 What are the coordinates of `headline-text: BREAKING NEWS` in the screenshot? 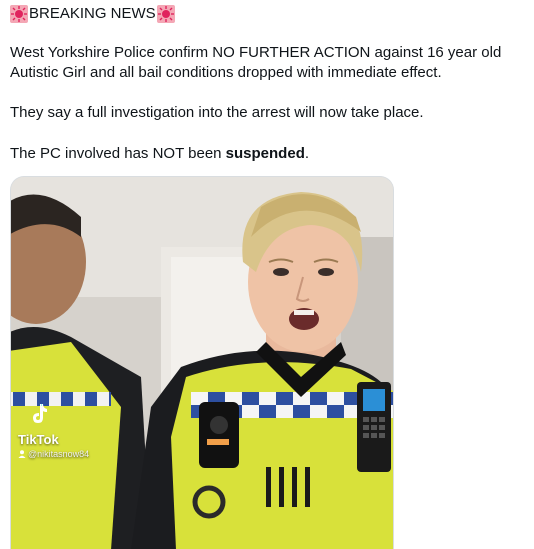 It's located at (92, 13).